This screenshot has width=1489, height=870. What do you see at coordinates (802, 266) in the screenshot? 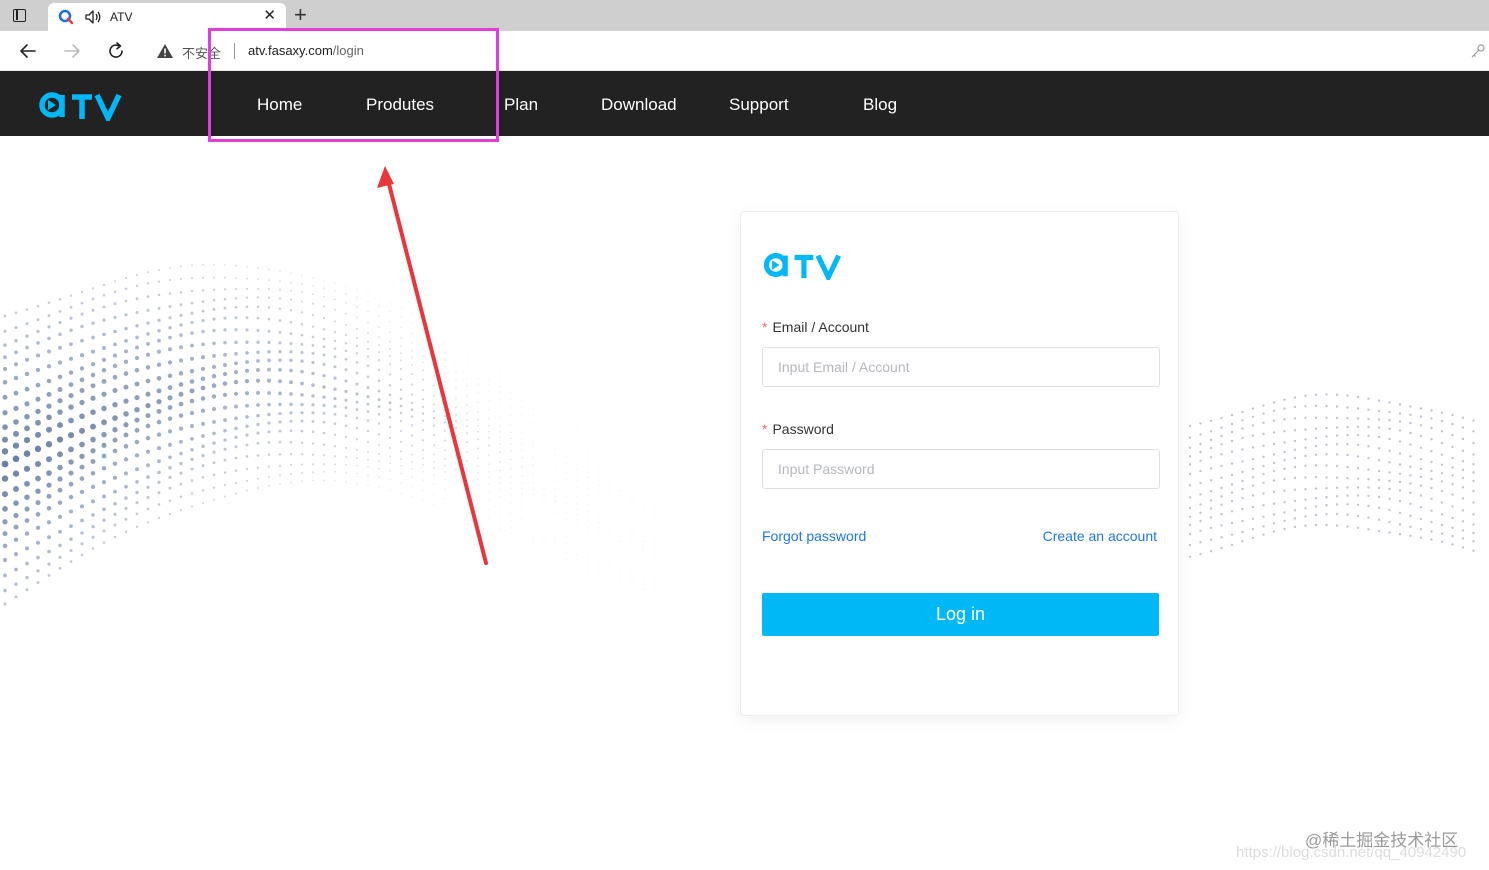
I see `card-atv-logo` at bounding box center [802, 266].